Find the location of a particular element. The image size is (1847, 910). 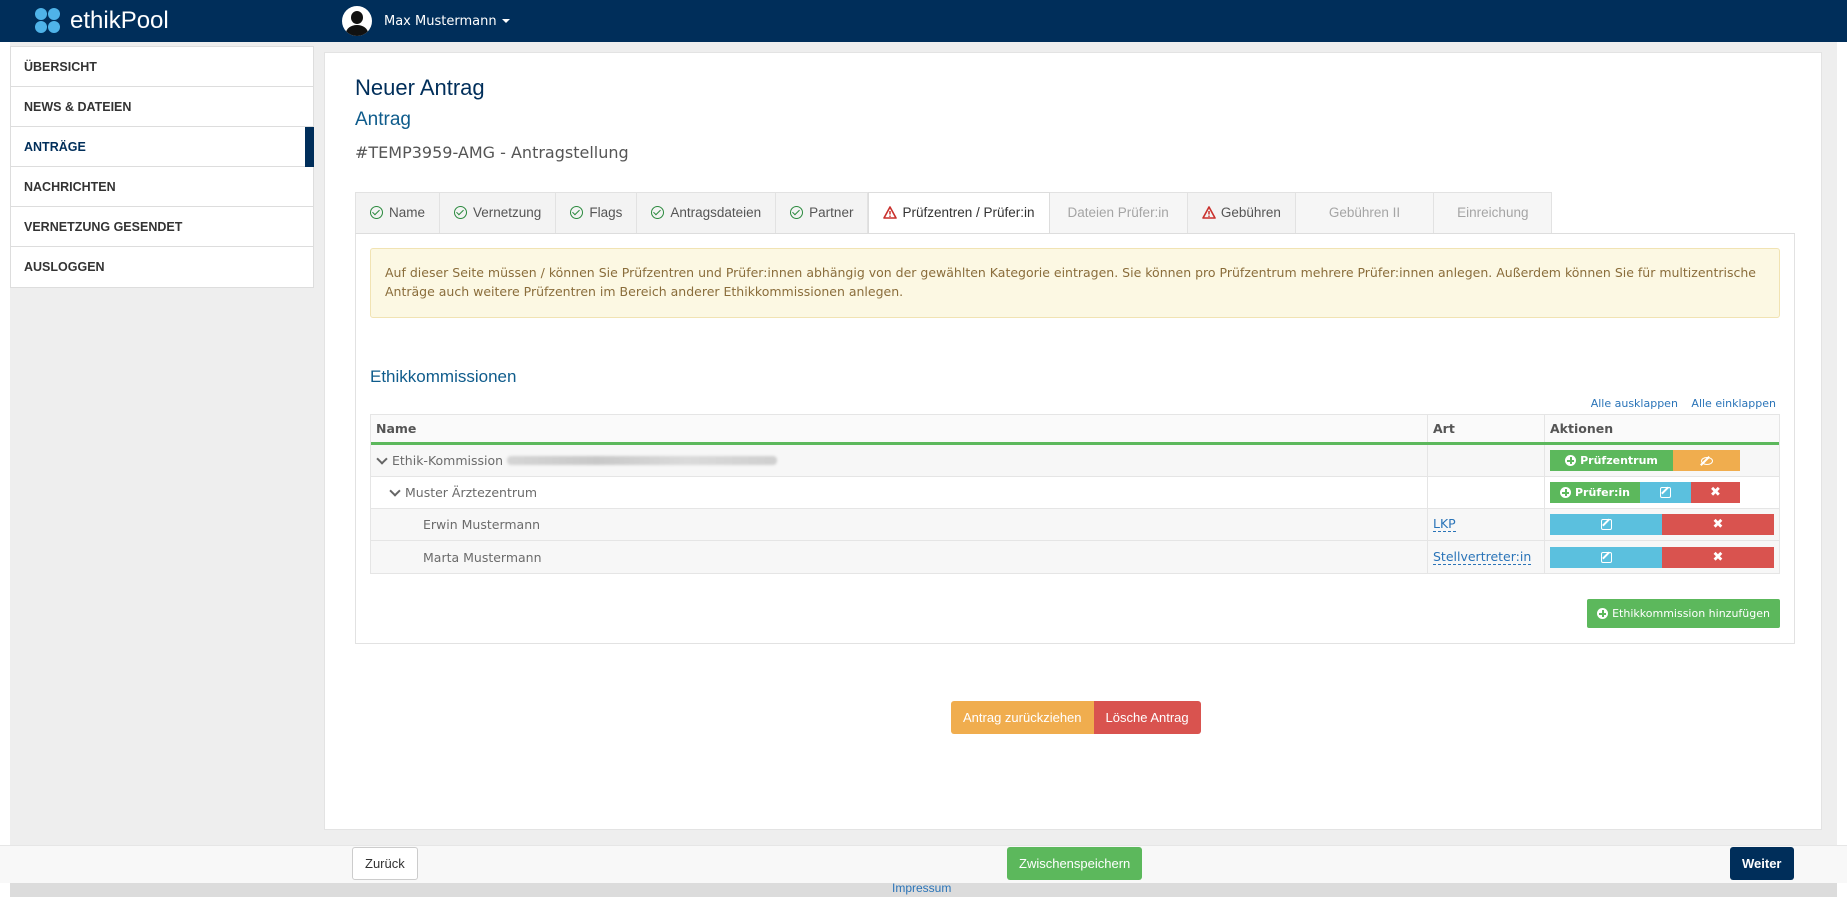

sidebar-item-nachrichten: NACHRICHTEN is located at coordinates (162, 187).